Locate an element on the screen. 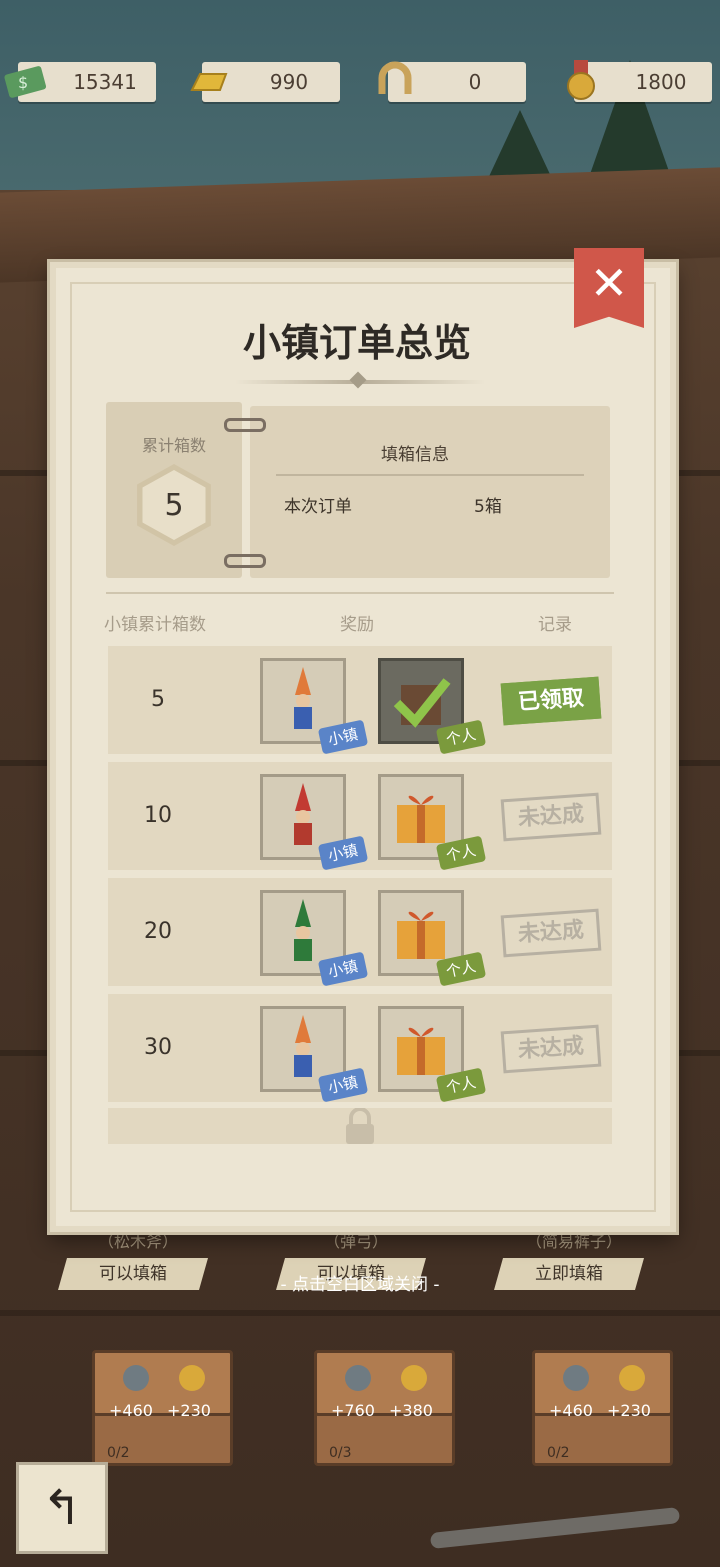 This screenshot has height=1567, width=720. modal-title: 小镇订单总览 is located at coordinates (356, 343).